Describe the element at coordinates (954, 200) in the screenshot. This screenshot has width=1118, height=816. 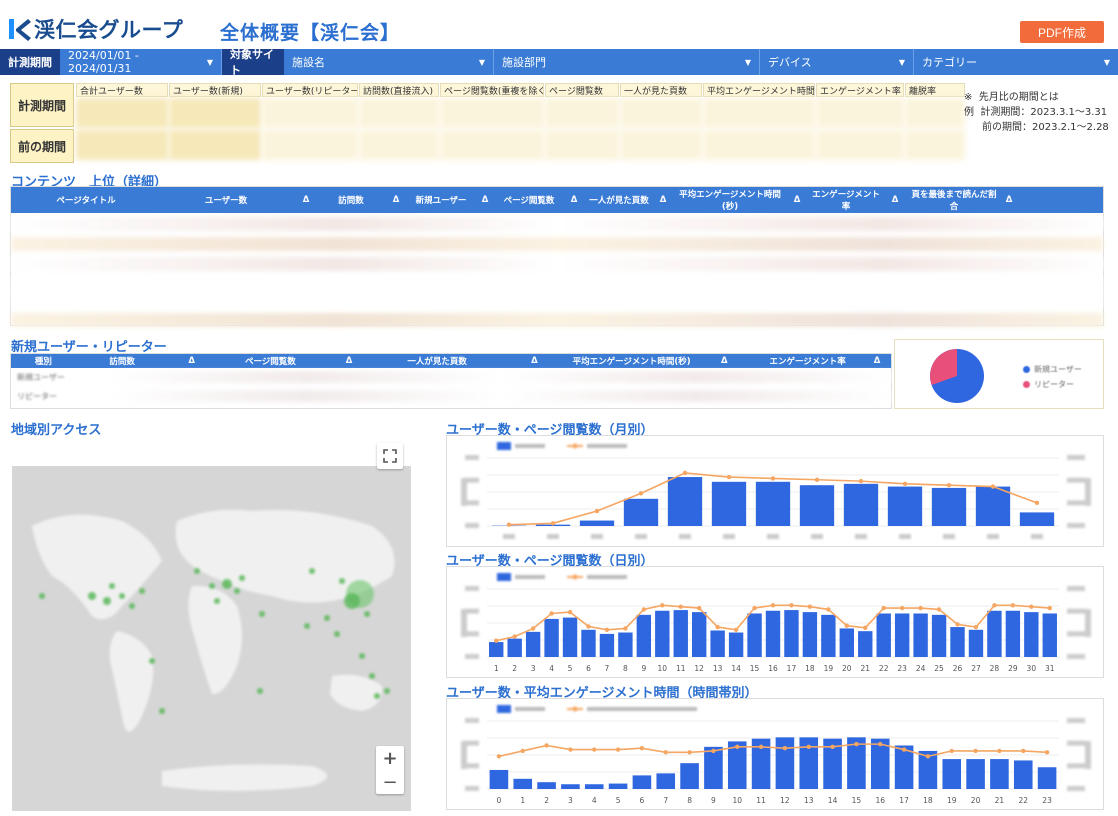
I see `column-header: 頁を最後まで読んだ割合` at that location.